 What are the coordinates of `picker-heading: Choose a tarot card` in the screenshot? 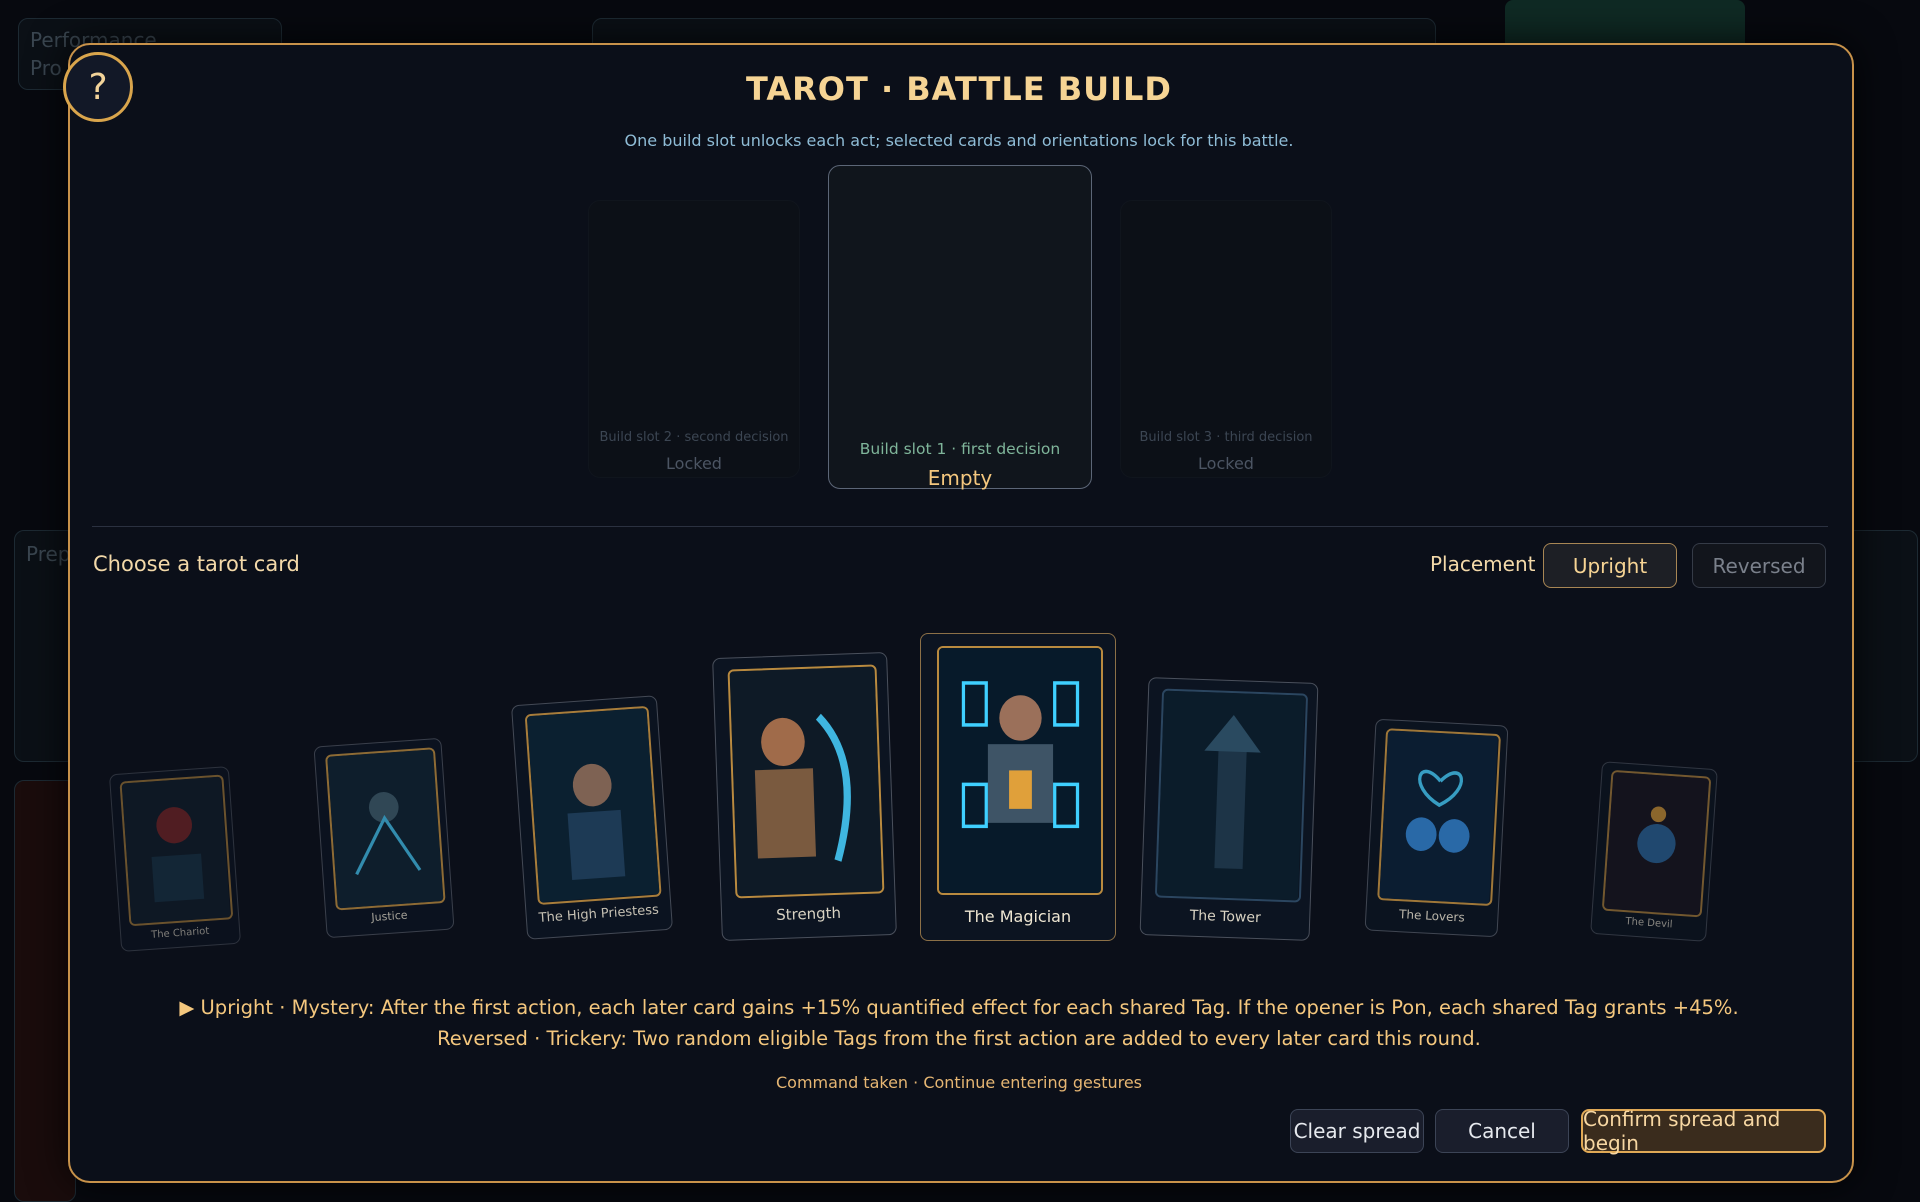 It's located at (196, 564).